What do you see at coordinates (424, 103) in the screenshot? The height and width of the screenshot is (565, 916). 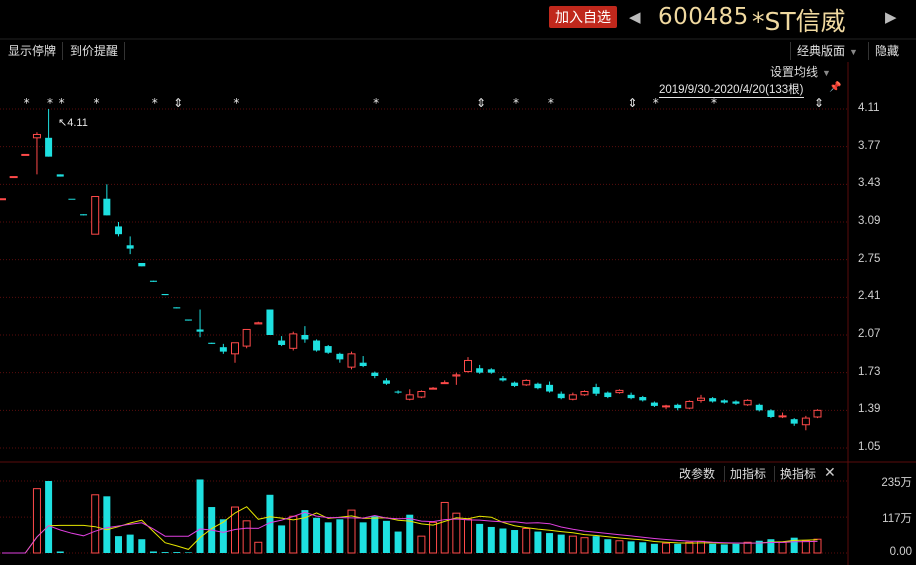 I see `event-markers: * * * * * ⇕ * * ⇕ * * ⇕ * * ⇕` at bounding box center [424, 103].